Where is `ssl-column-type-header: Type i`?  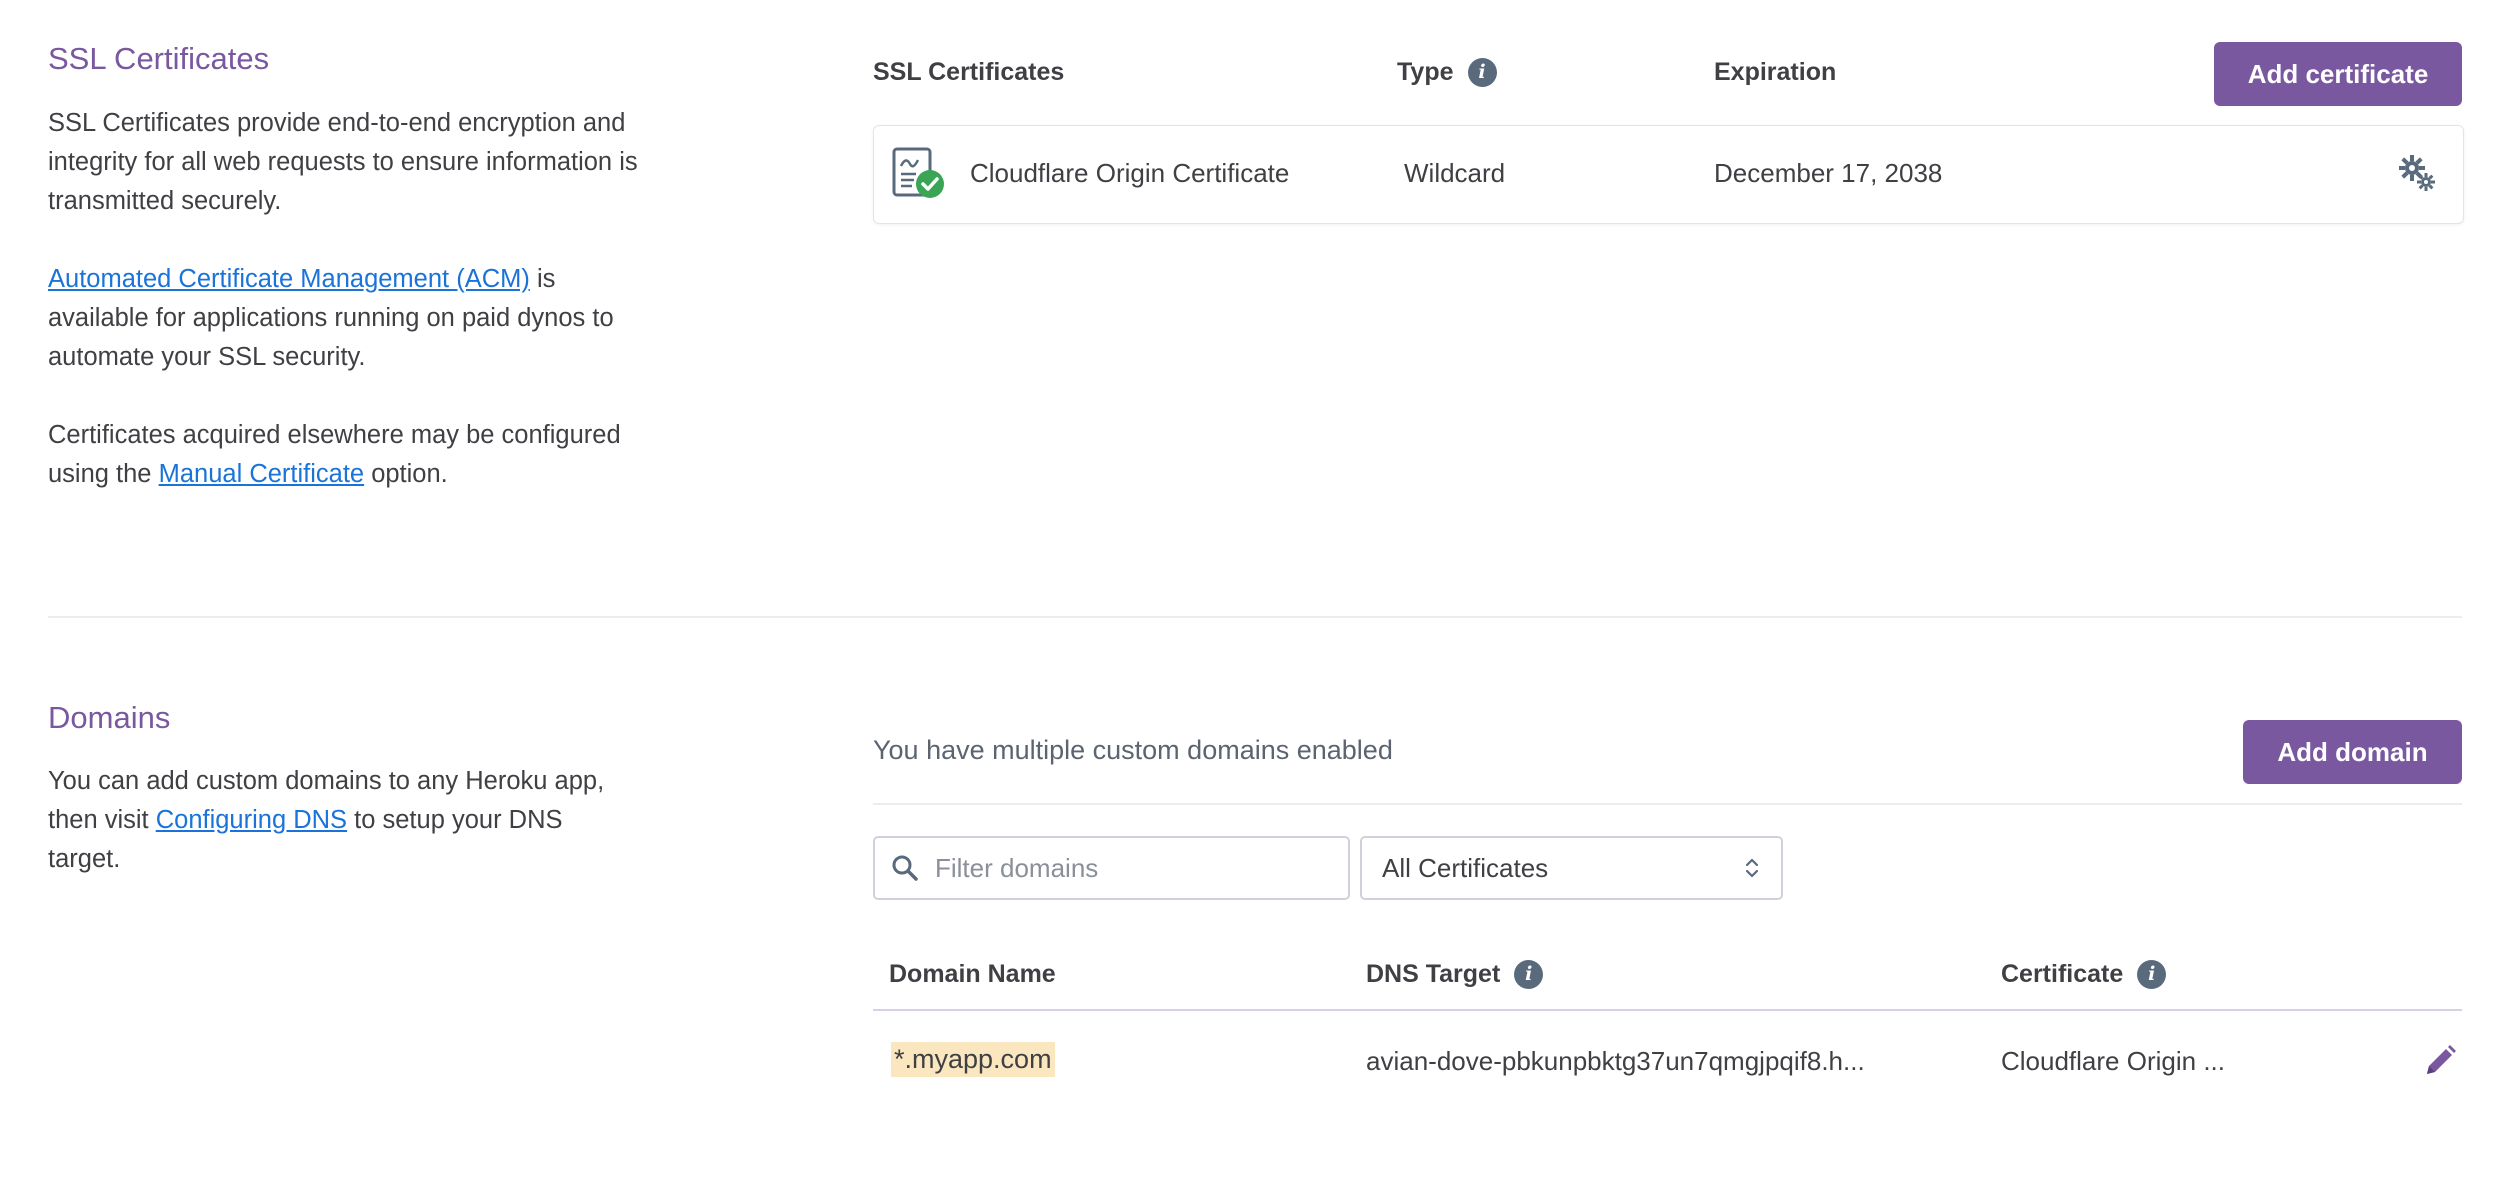
ssl-column-type-header: Type i is located at coordinates (1447, 72).